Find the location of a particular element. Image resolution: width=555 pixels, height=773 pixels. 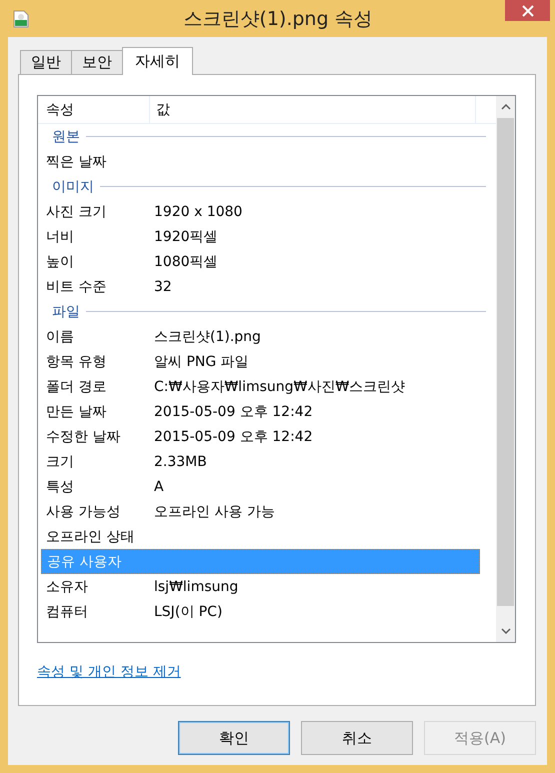

image-file-icon is located at coordinates (21, 19).